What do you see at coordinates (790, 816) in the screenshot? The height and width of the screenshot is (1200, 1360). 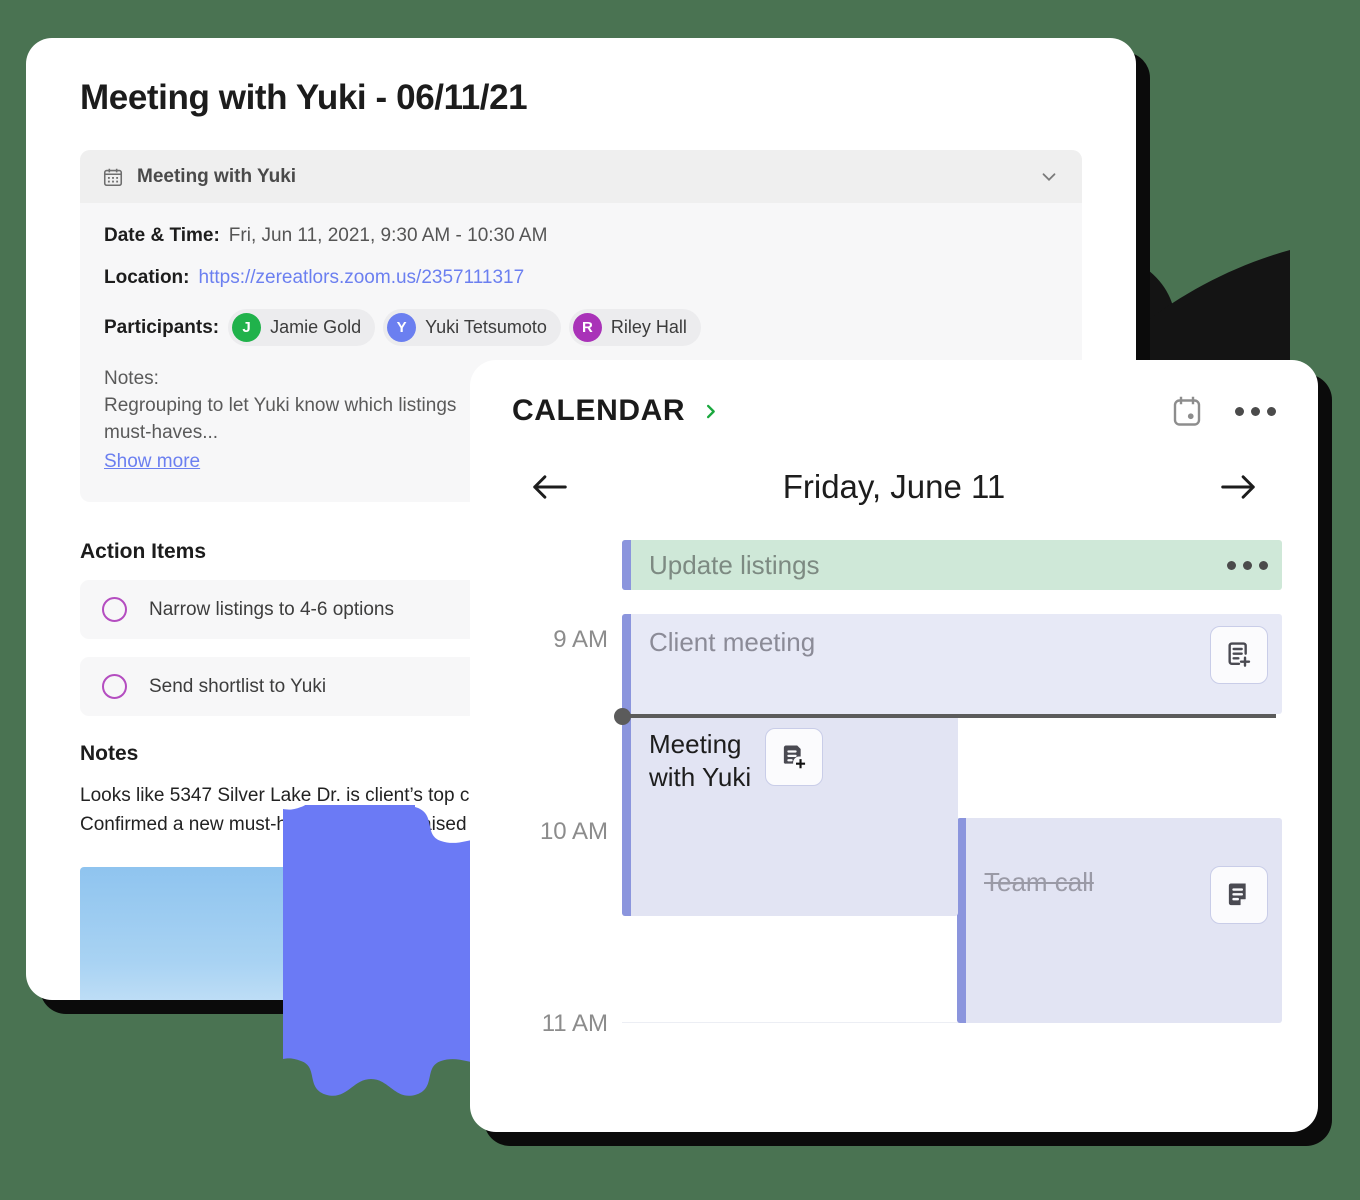 I see `event-meeting-with-yuki: Meeting with Yuki` at bounding box center [790, 816].